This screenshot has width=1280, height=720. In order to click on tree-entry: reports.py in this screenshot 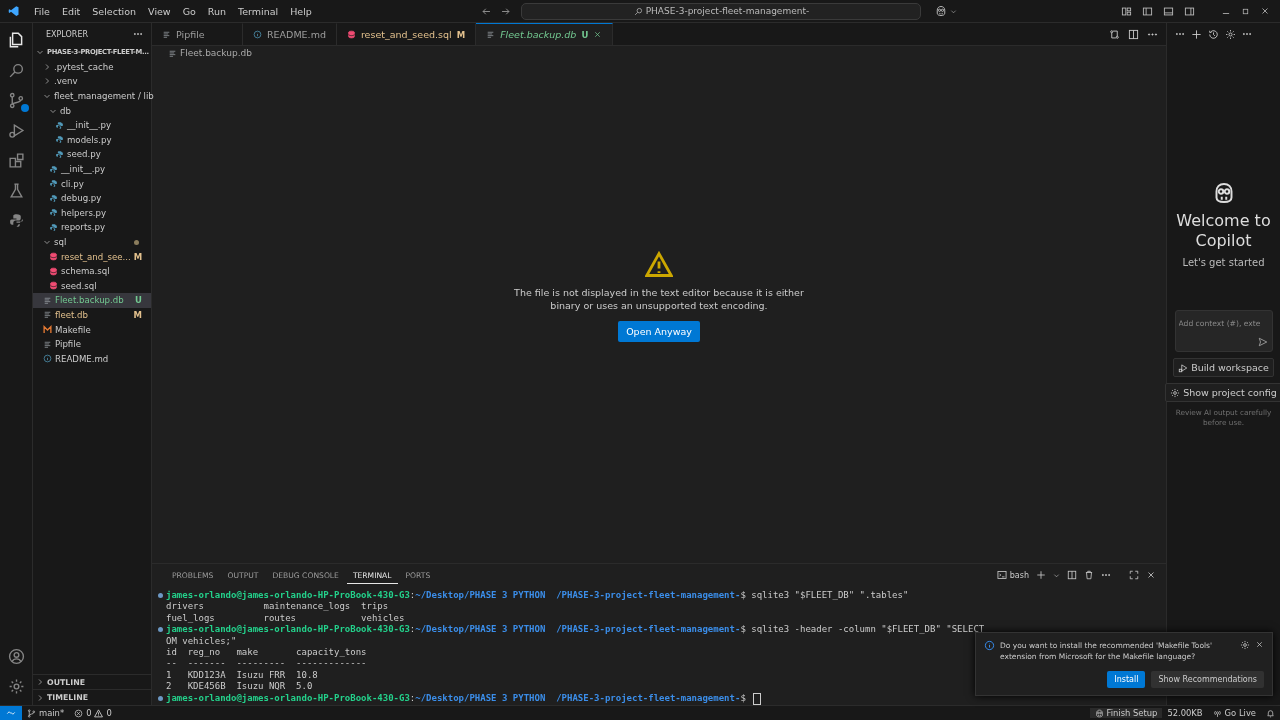, I will do `click(92, 227)`.